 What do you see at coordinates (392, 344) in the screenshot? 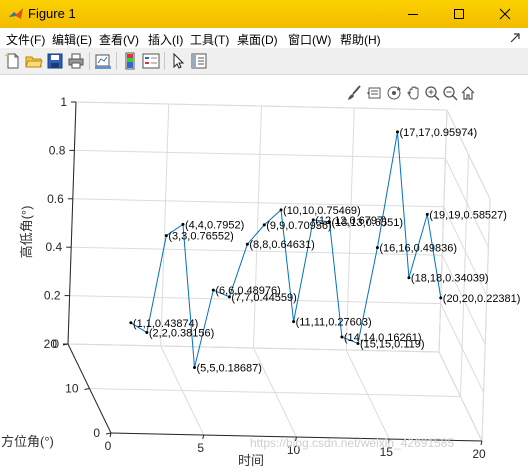
I see `data-tip-label: (15,15,0.119)` at bounding box center [392, 344].